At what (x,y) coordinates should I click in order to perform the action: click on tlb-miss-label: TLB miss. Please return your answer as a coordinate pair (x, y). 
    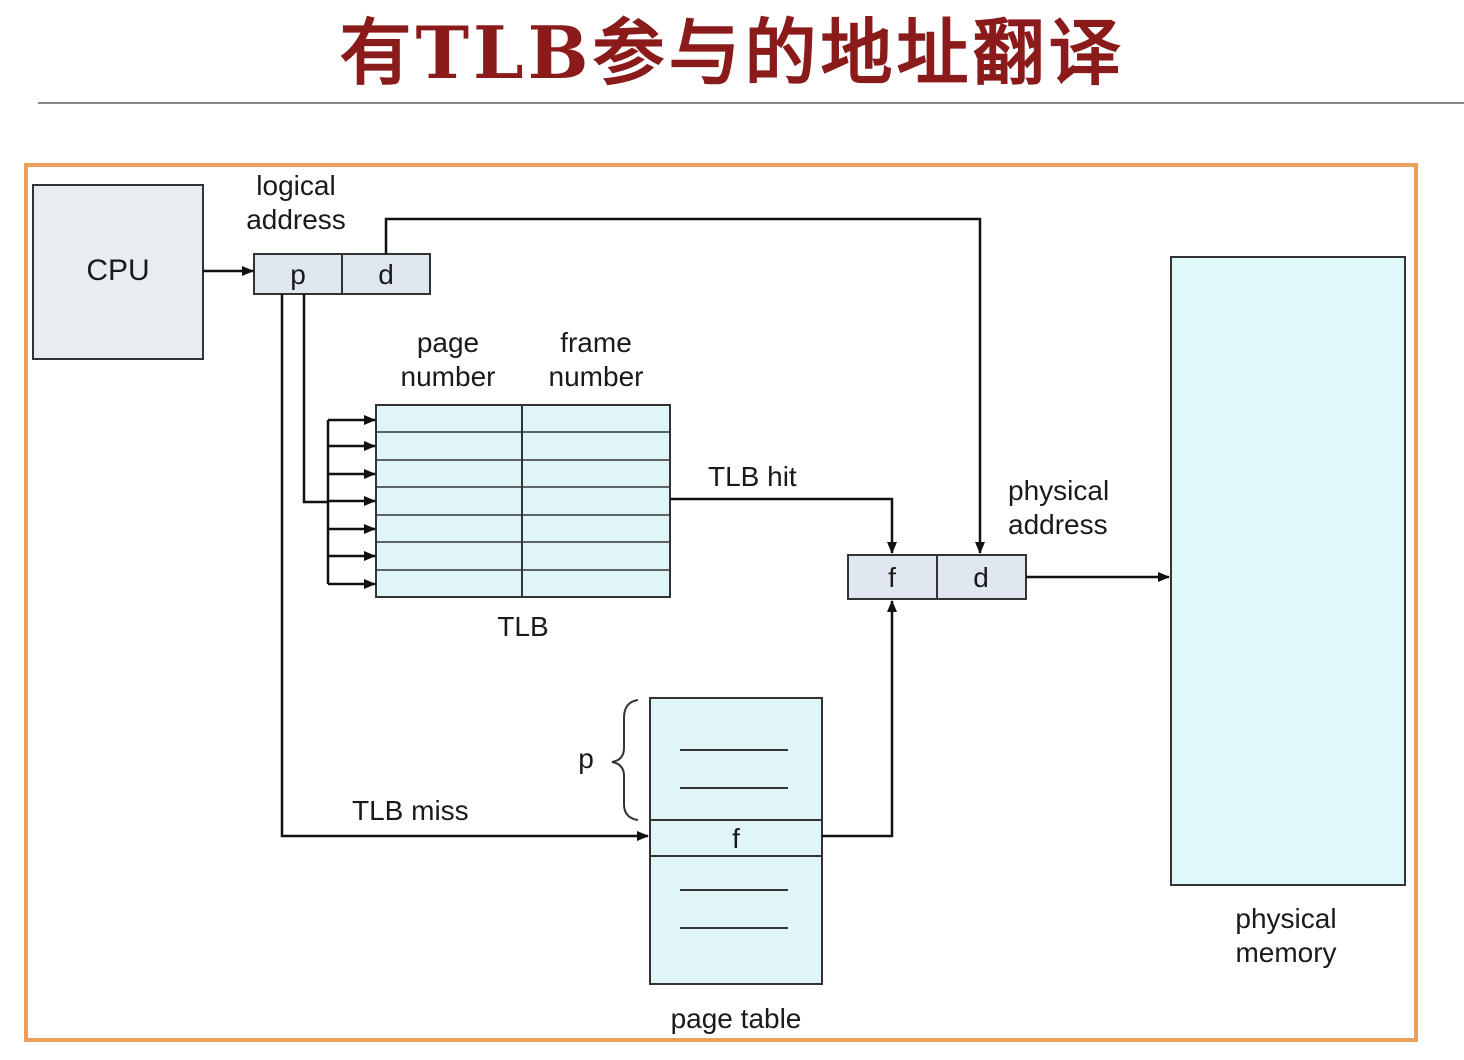
    Looking at the image, I should click on (410, 810).